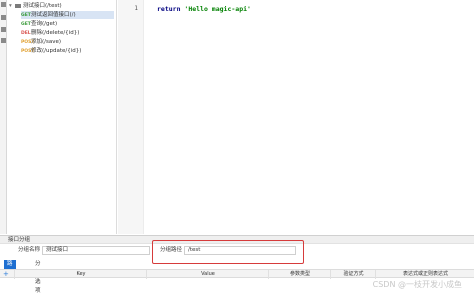 The image size is (474, 296). I want to click on column-header-key: Key, so click(80, 274).